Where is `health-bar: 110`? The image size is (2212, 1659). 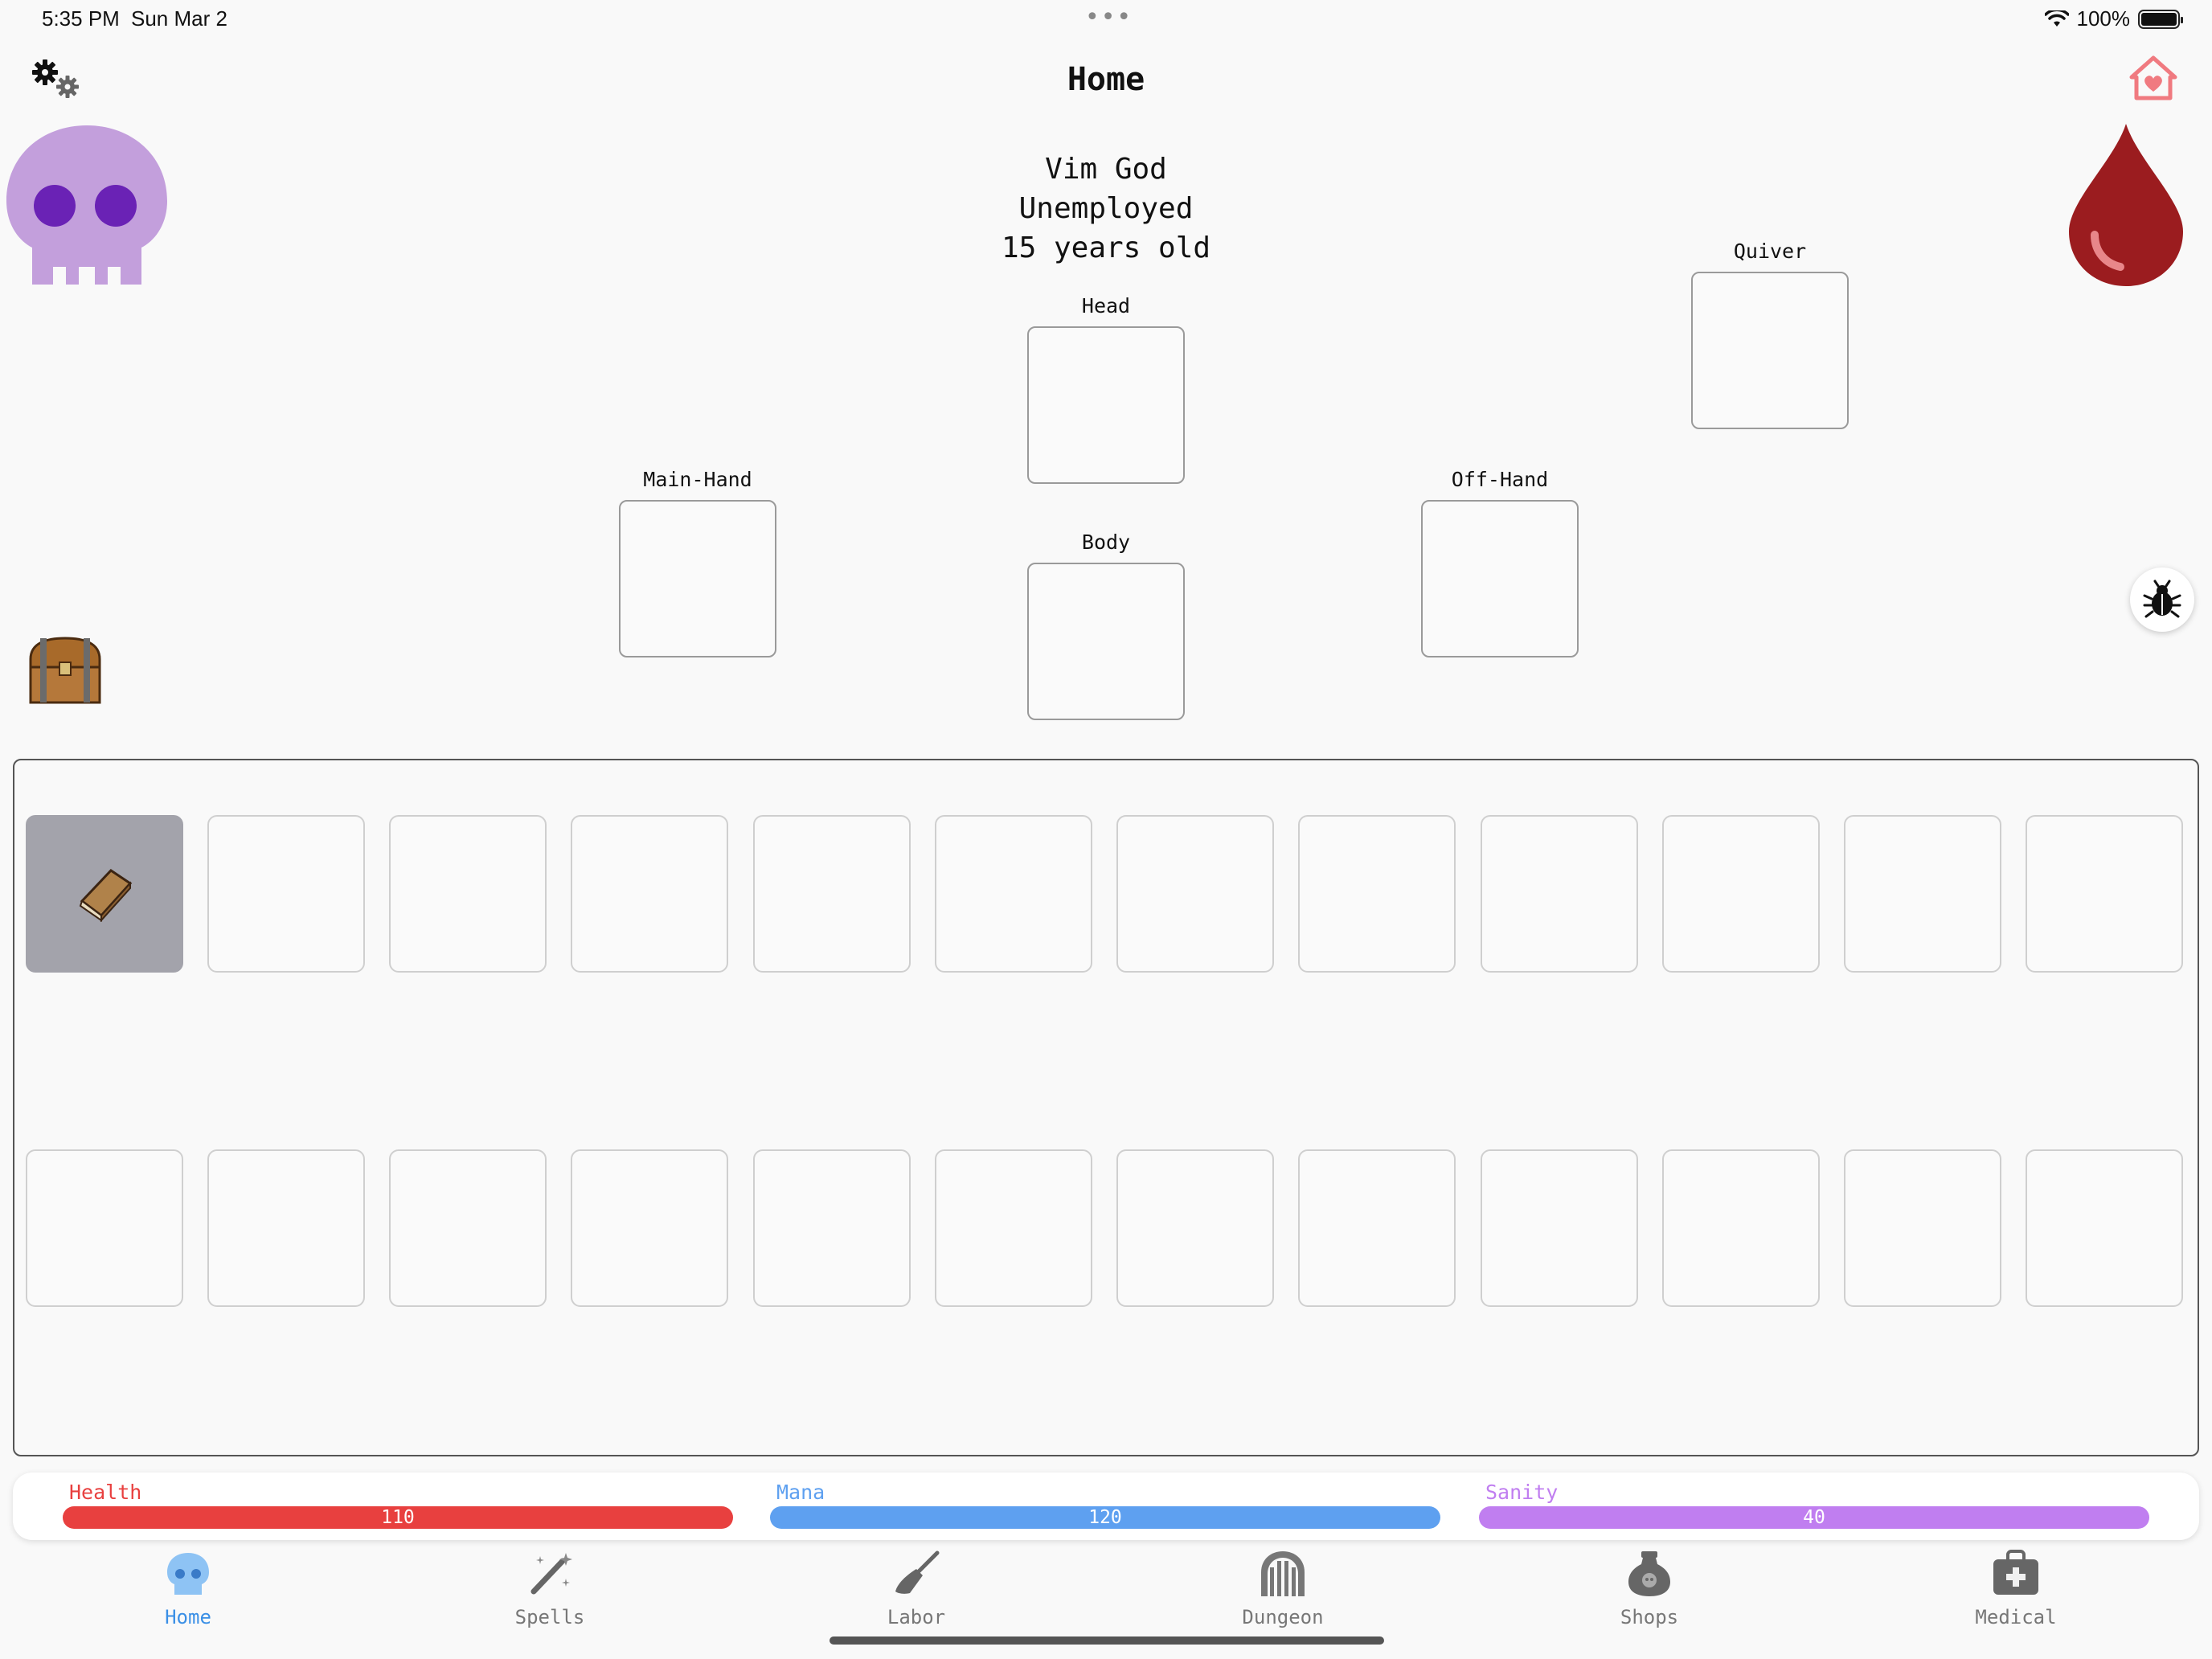
health-bar: 110 is located at coordinates (398, 1517).